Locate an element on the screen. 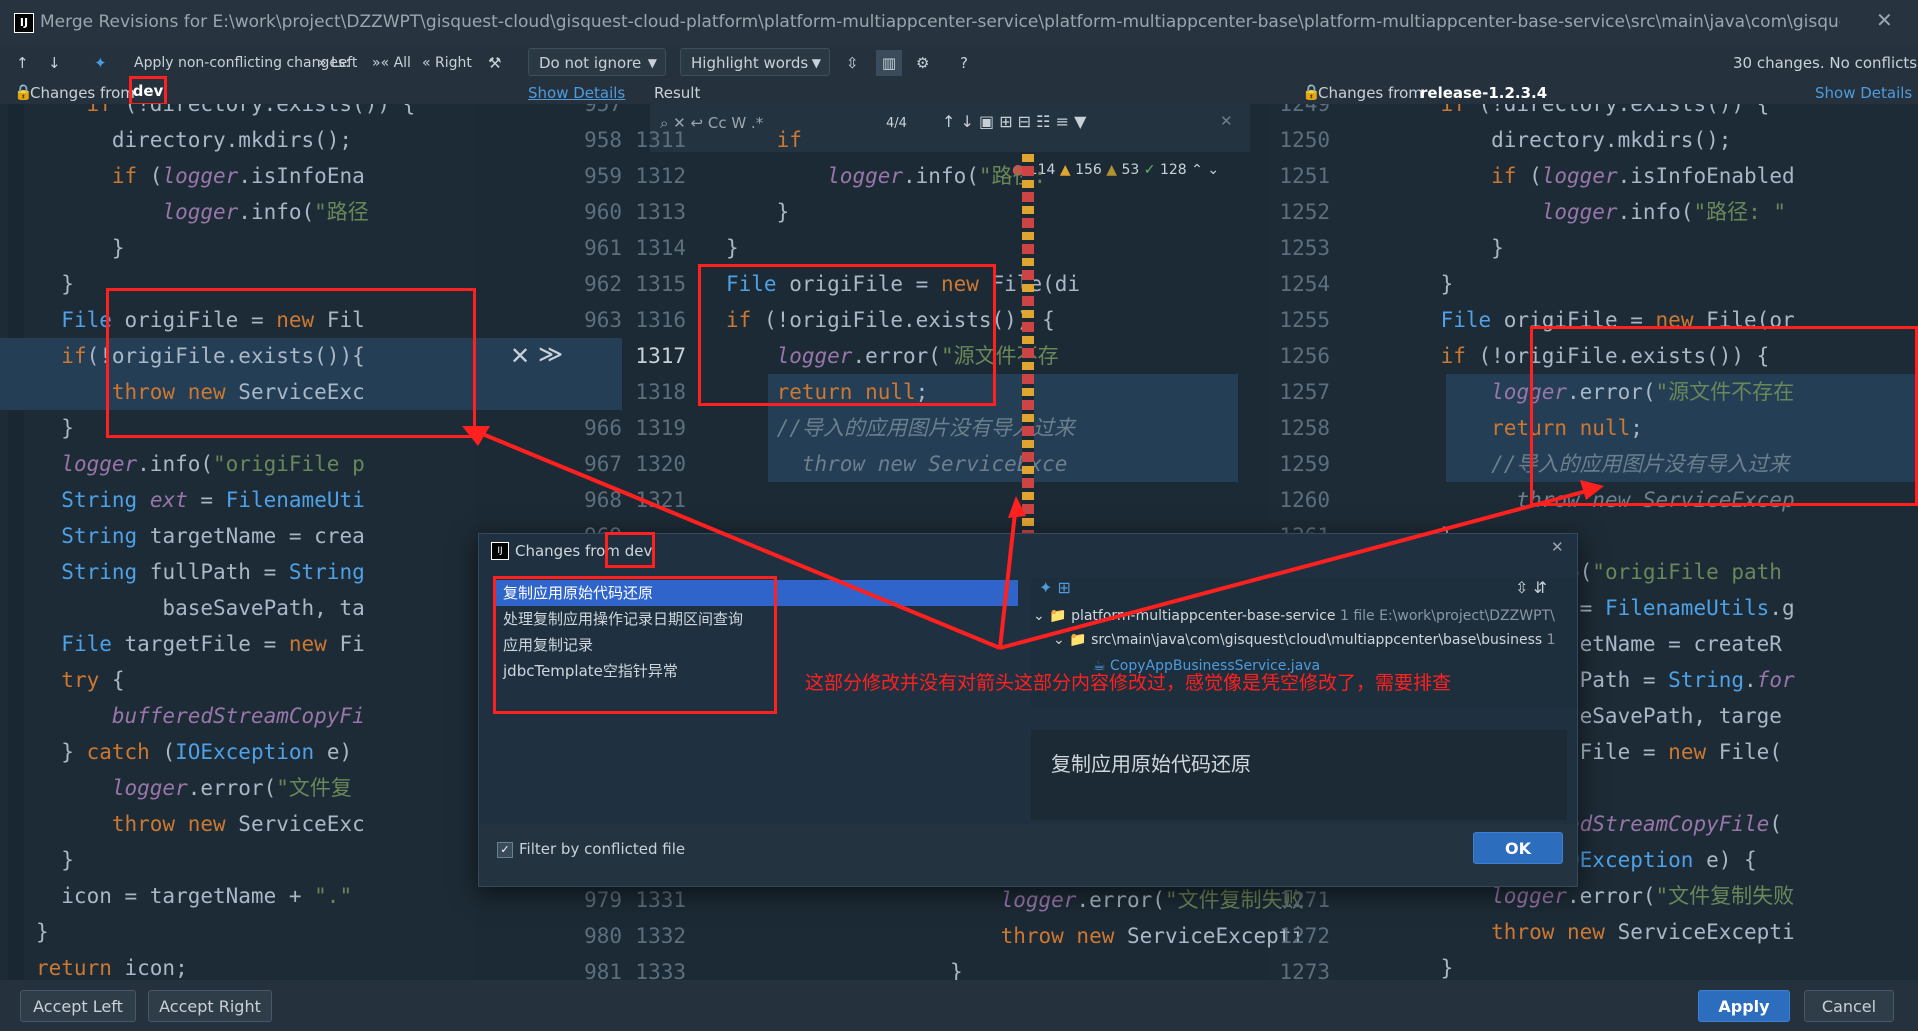 This screenshot has width=1918, height=1031. annotation-arrows is located at coordinates (1033, 538).